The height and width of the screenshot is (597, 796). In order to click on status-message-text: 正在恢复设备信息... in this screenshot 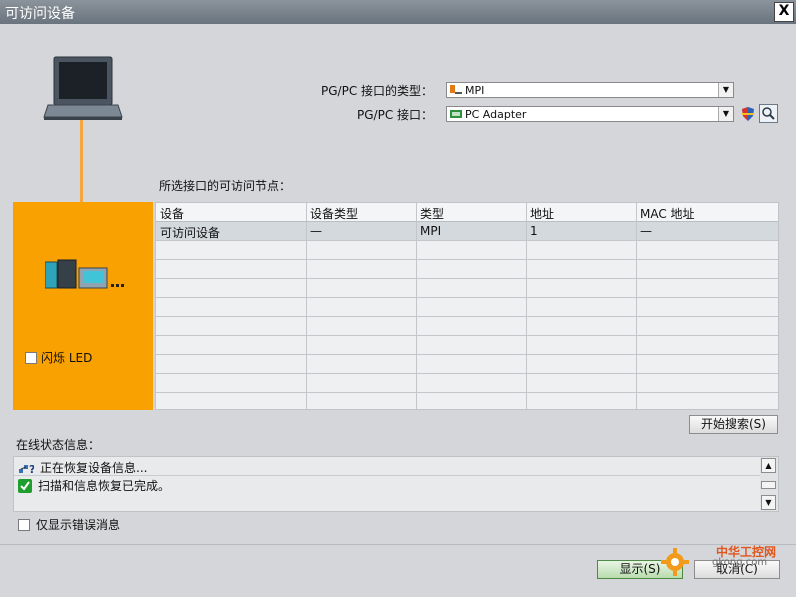, I will do `click(94, 468)`.